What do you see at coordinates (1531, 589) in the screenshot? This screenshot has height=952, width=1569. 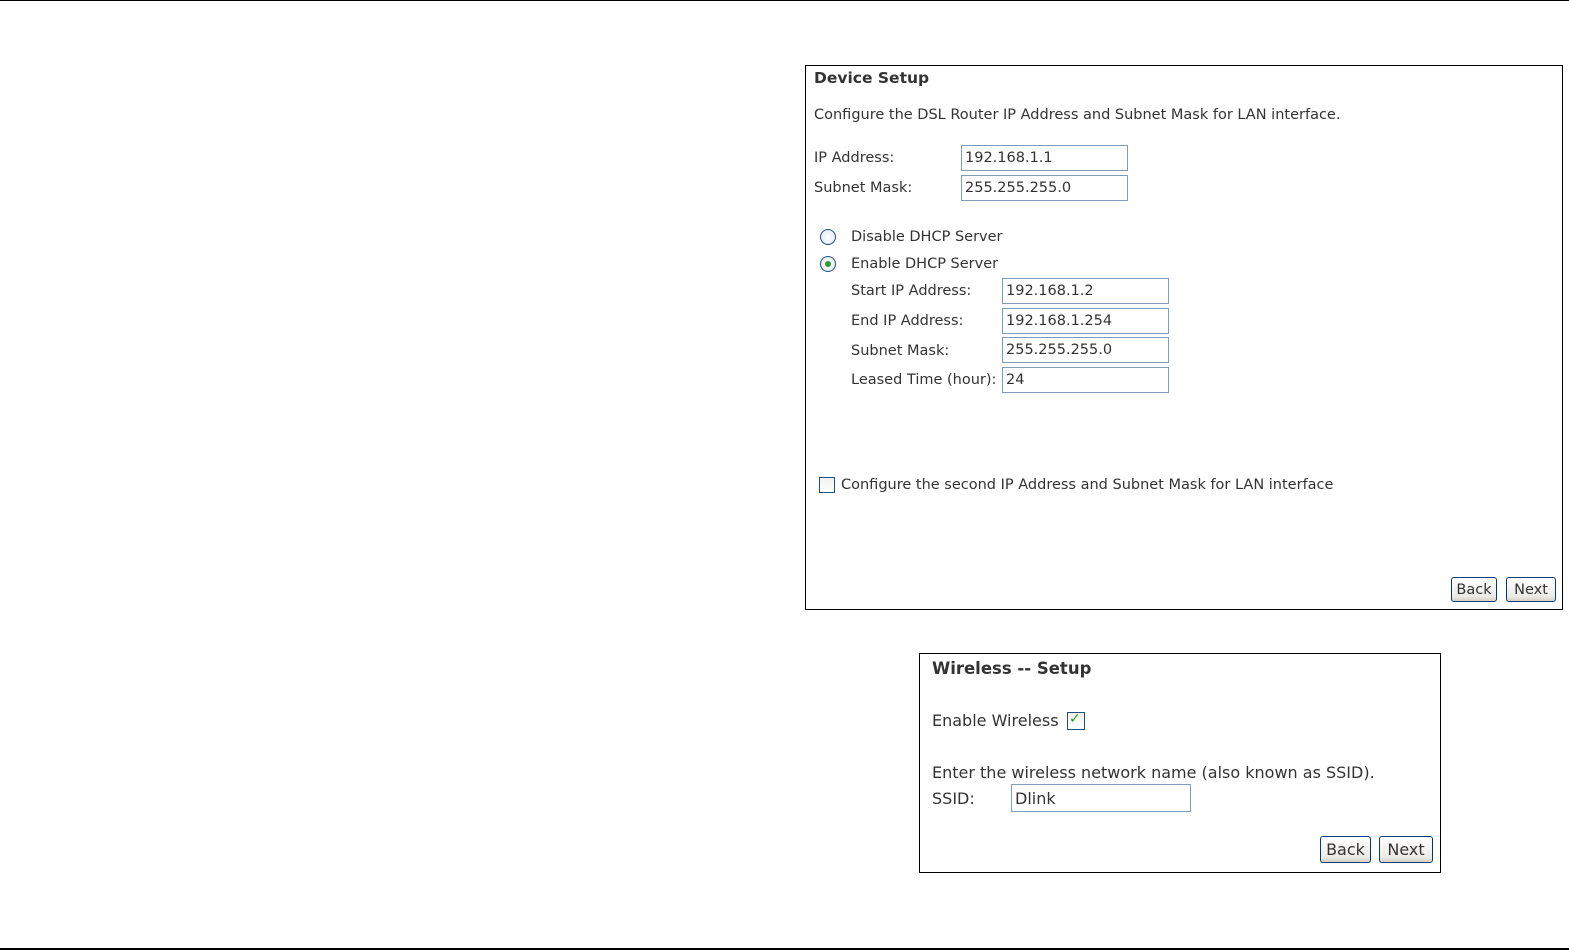 I see `device-next-button: Next` at bounding box center [1531, 589].